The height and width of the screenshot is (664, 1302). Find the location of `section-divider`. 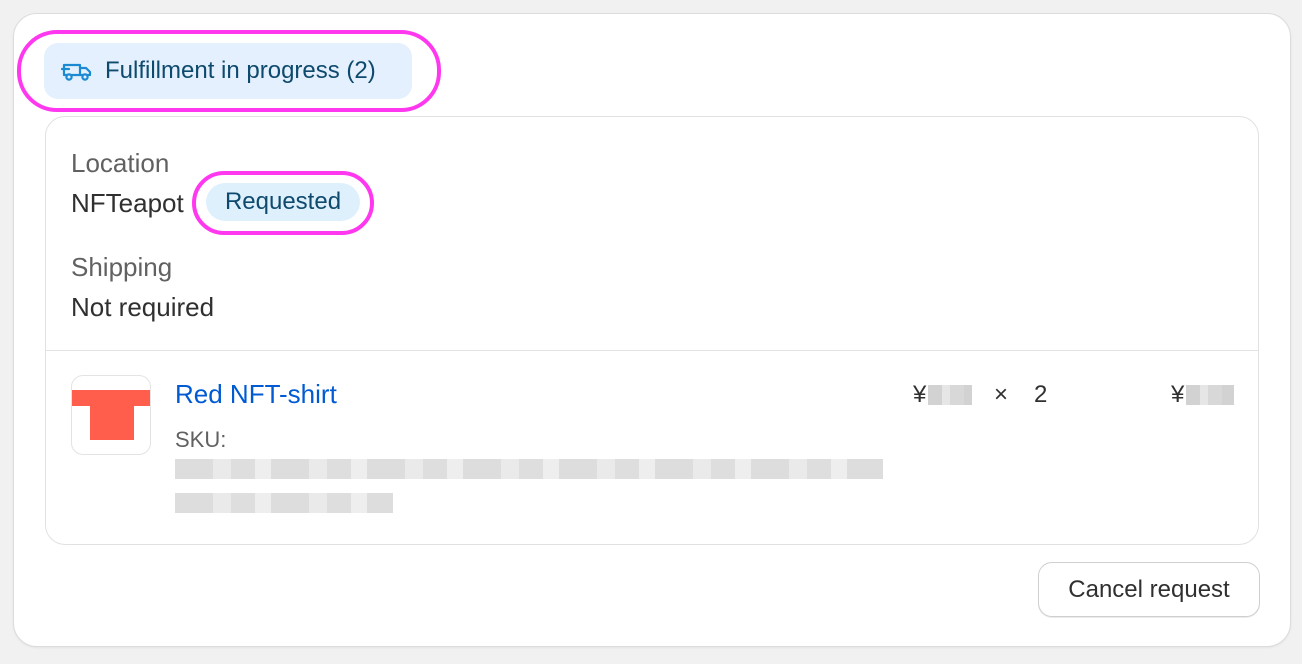

section-divider is located at coordinates (652, 350).